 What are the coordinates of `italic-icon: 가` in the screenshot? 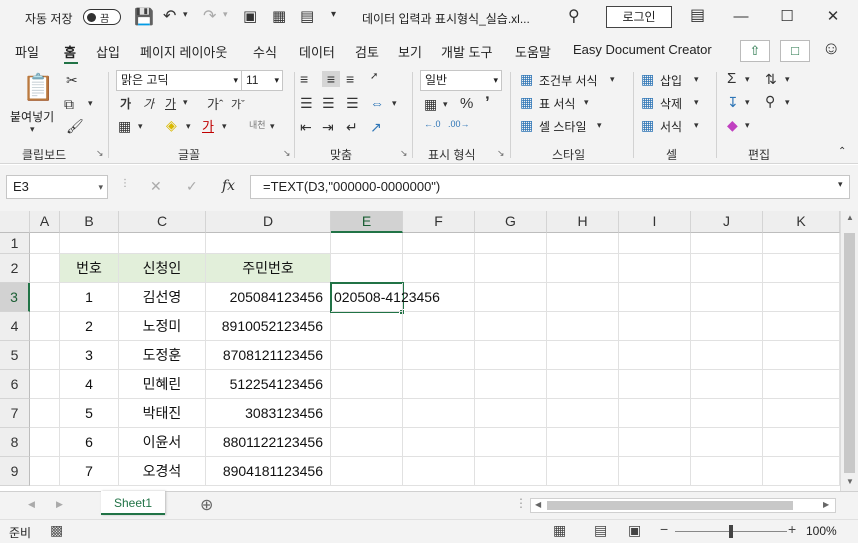 It's located at (148, 103).